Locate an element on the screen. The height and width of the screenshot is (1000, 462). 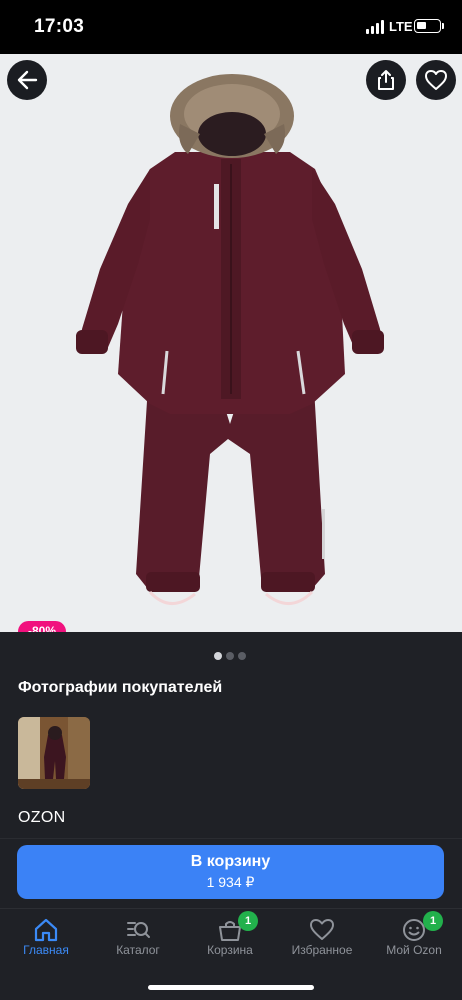
add-to-cart-button: В корзину 1 934 ₽ is located at coordinates (230, 872).